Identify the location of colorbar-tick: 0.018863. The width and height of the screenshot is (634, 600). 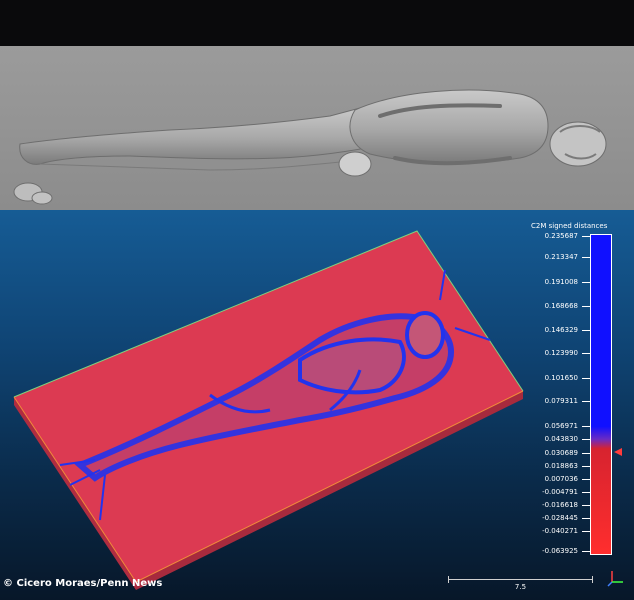
(550, 466).